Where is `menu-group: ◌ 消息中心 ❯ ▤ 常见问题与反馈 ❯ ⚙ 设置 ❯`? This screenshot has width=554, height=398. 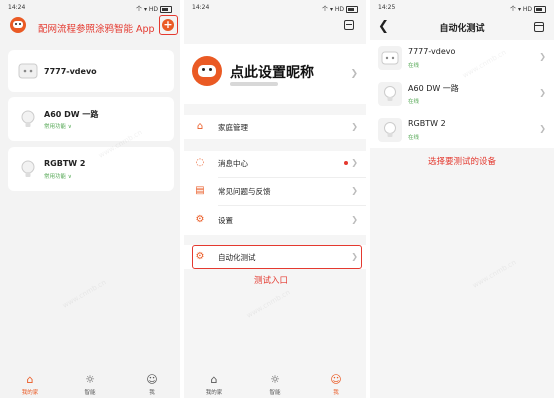
menu-group: ◌ 消息中心 ❯ ▤ 常见问题与反馈 ❯ ⚙ 设置 ❯ is located at coordinates (275, 193).